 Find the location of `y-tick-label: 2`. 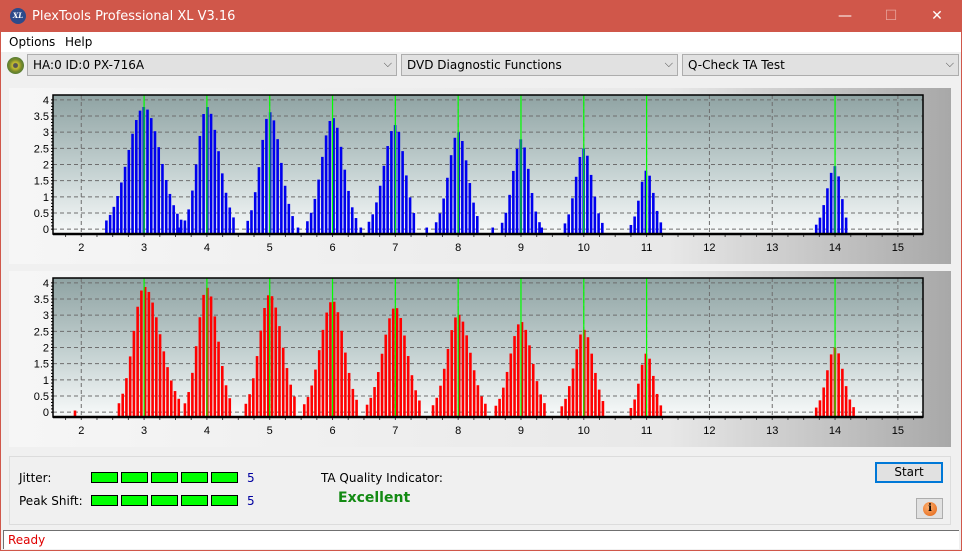

y-tick-label: 2 is located at coordinates (46, 166).